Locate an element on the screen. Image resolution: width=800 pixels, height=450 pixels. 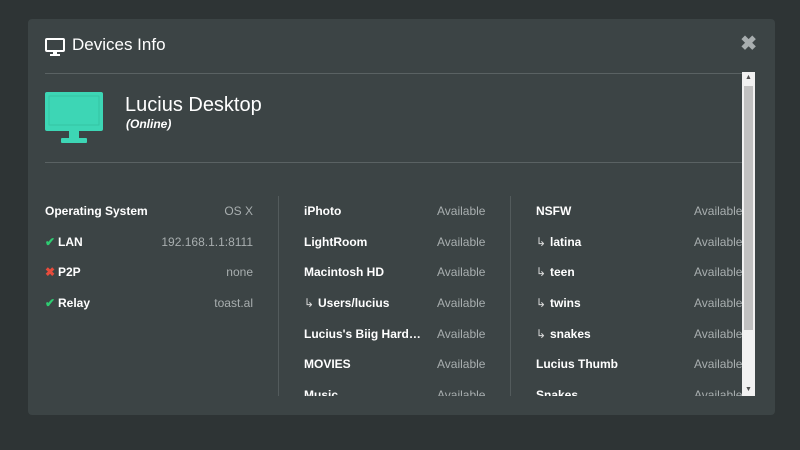
desktop-monitor-icon is located at coordinates (74, 117).